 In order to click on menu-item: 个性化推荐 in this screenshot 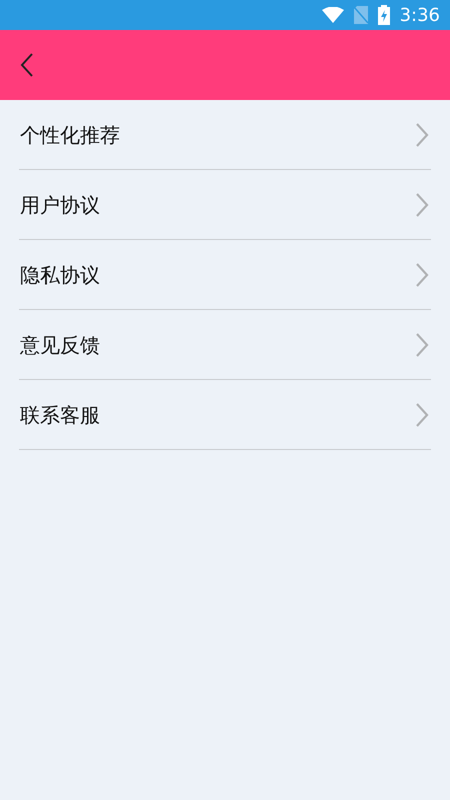, I will do `click(225, 135)`.